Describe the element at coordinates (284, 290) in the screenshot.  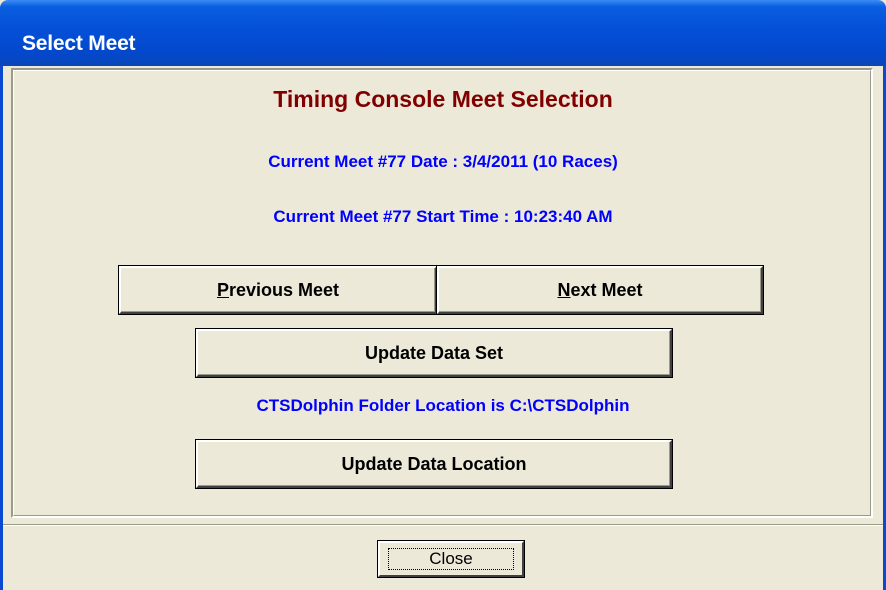
I see `previous-meet-label: revious Meet` at that location.